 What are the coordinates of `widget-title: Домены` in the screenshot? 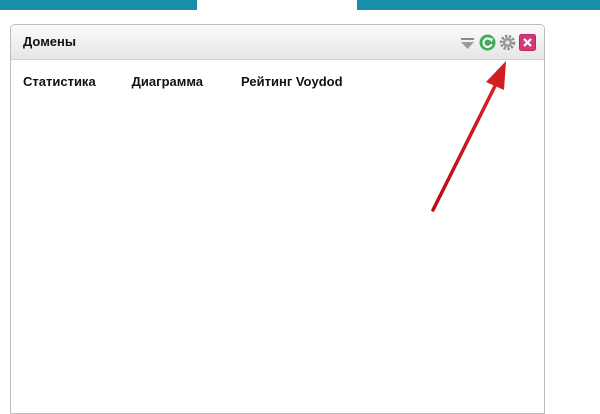 It's located at (49, 41).